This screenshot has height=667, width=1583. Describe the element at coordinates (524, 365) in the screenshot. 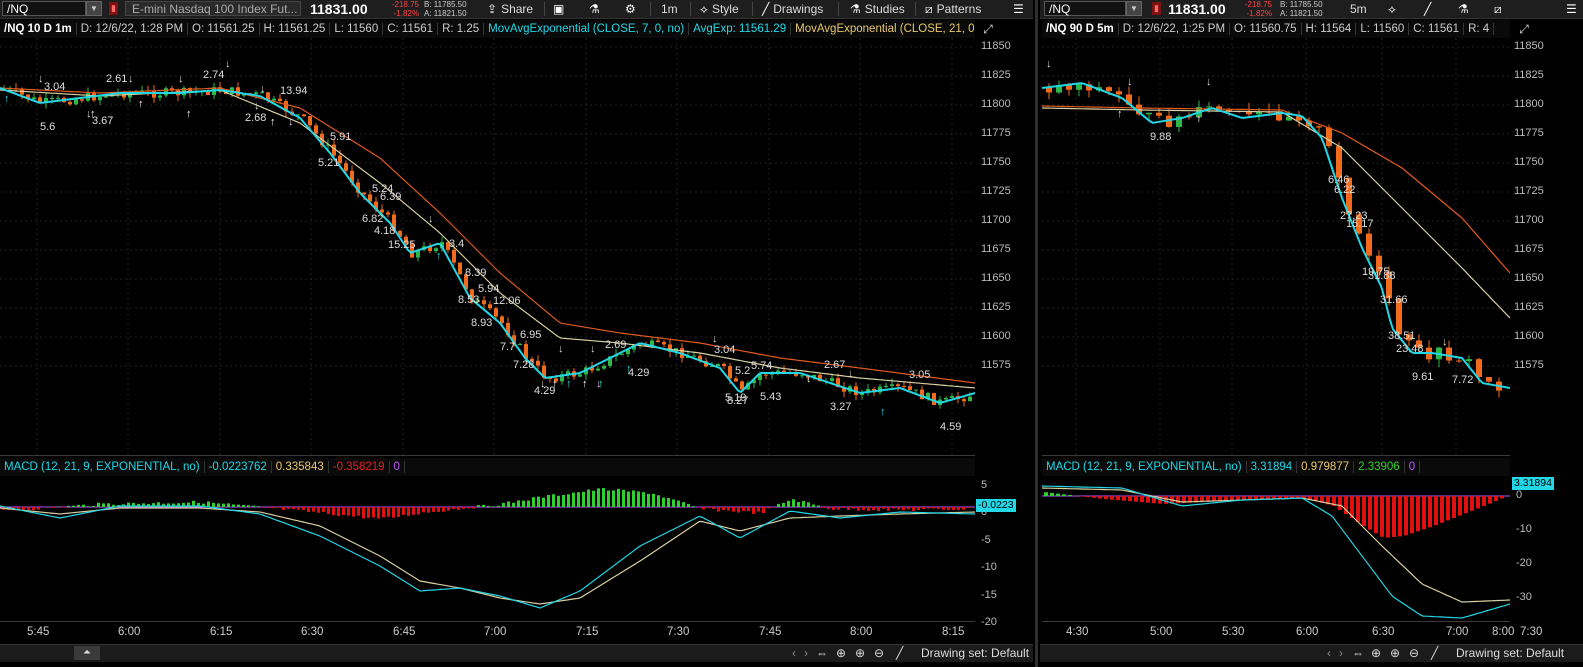

I see `study-value-label: 7.28` at that location.